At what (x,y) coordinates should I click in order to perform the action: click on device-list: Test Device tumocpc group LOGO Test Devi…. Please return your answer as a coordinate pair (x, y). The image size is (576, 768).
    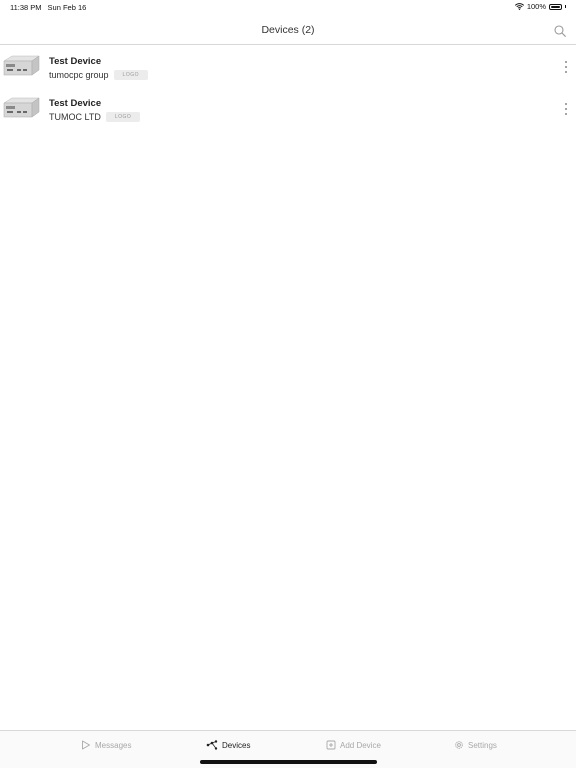
    Looking at the image, I should click on (288, 88).